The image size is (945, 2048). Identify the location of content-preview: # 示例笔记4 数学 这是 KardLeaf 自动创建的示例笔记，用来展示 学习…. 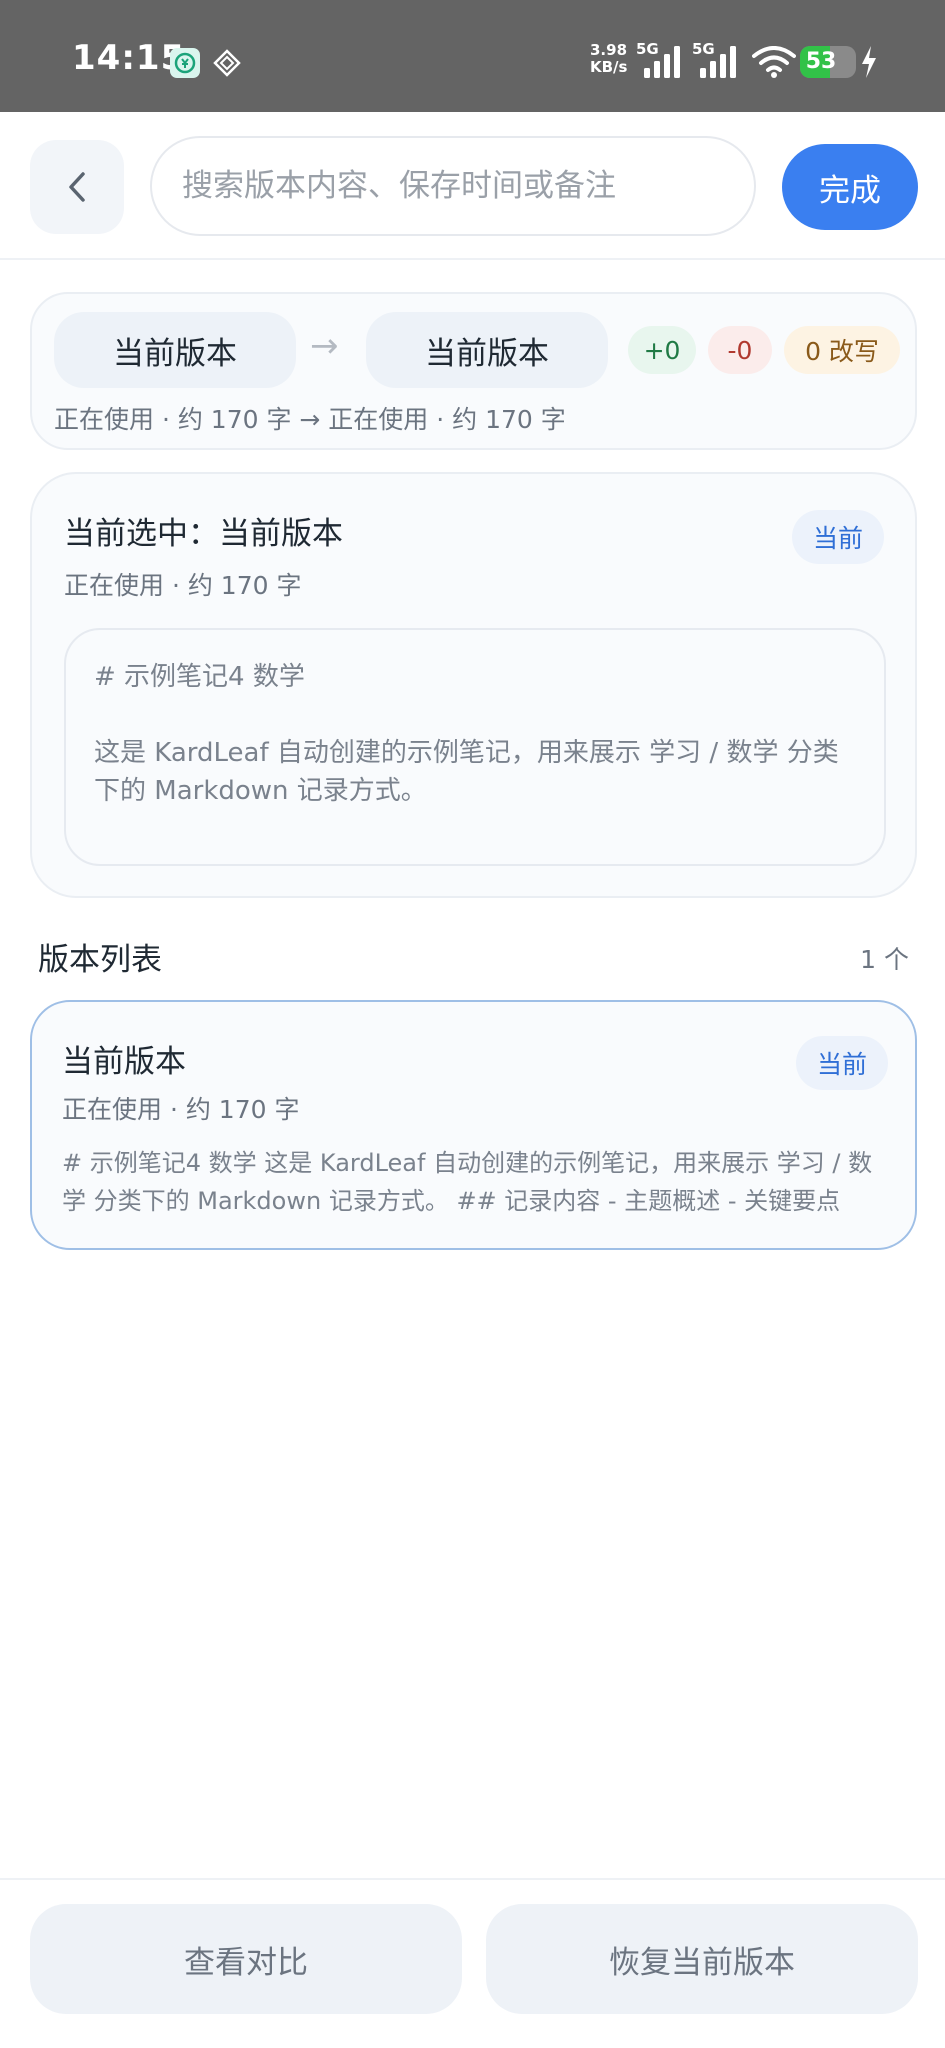
(475, 747).